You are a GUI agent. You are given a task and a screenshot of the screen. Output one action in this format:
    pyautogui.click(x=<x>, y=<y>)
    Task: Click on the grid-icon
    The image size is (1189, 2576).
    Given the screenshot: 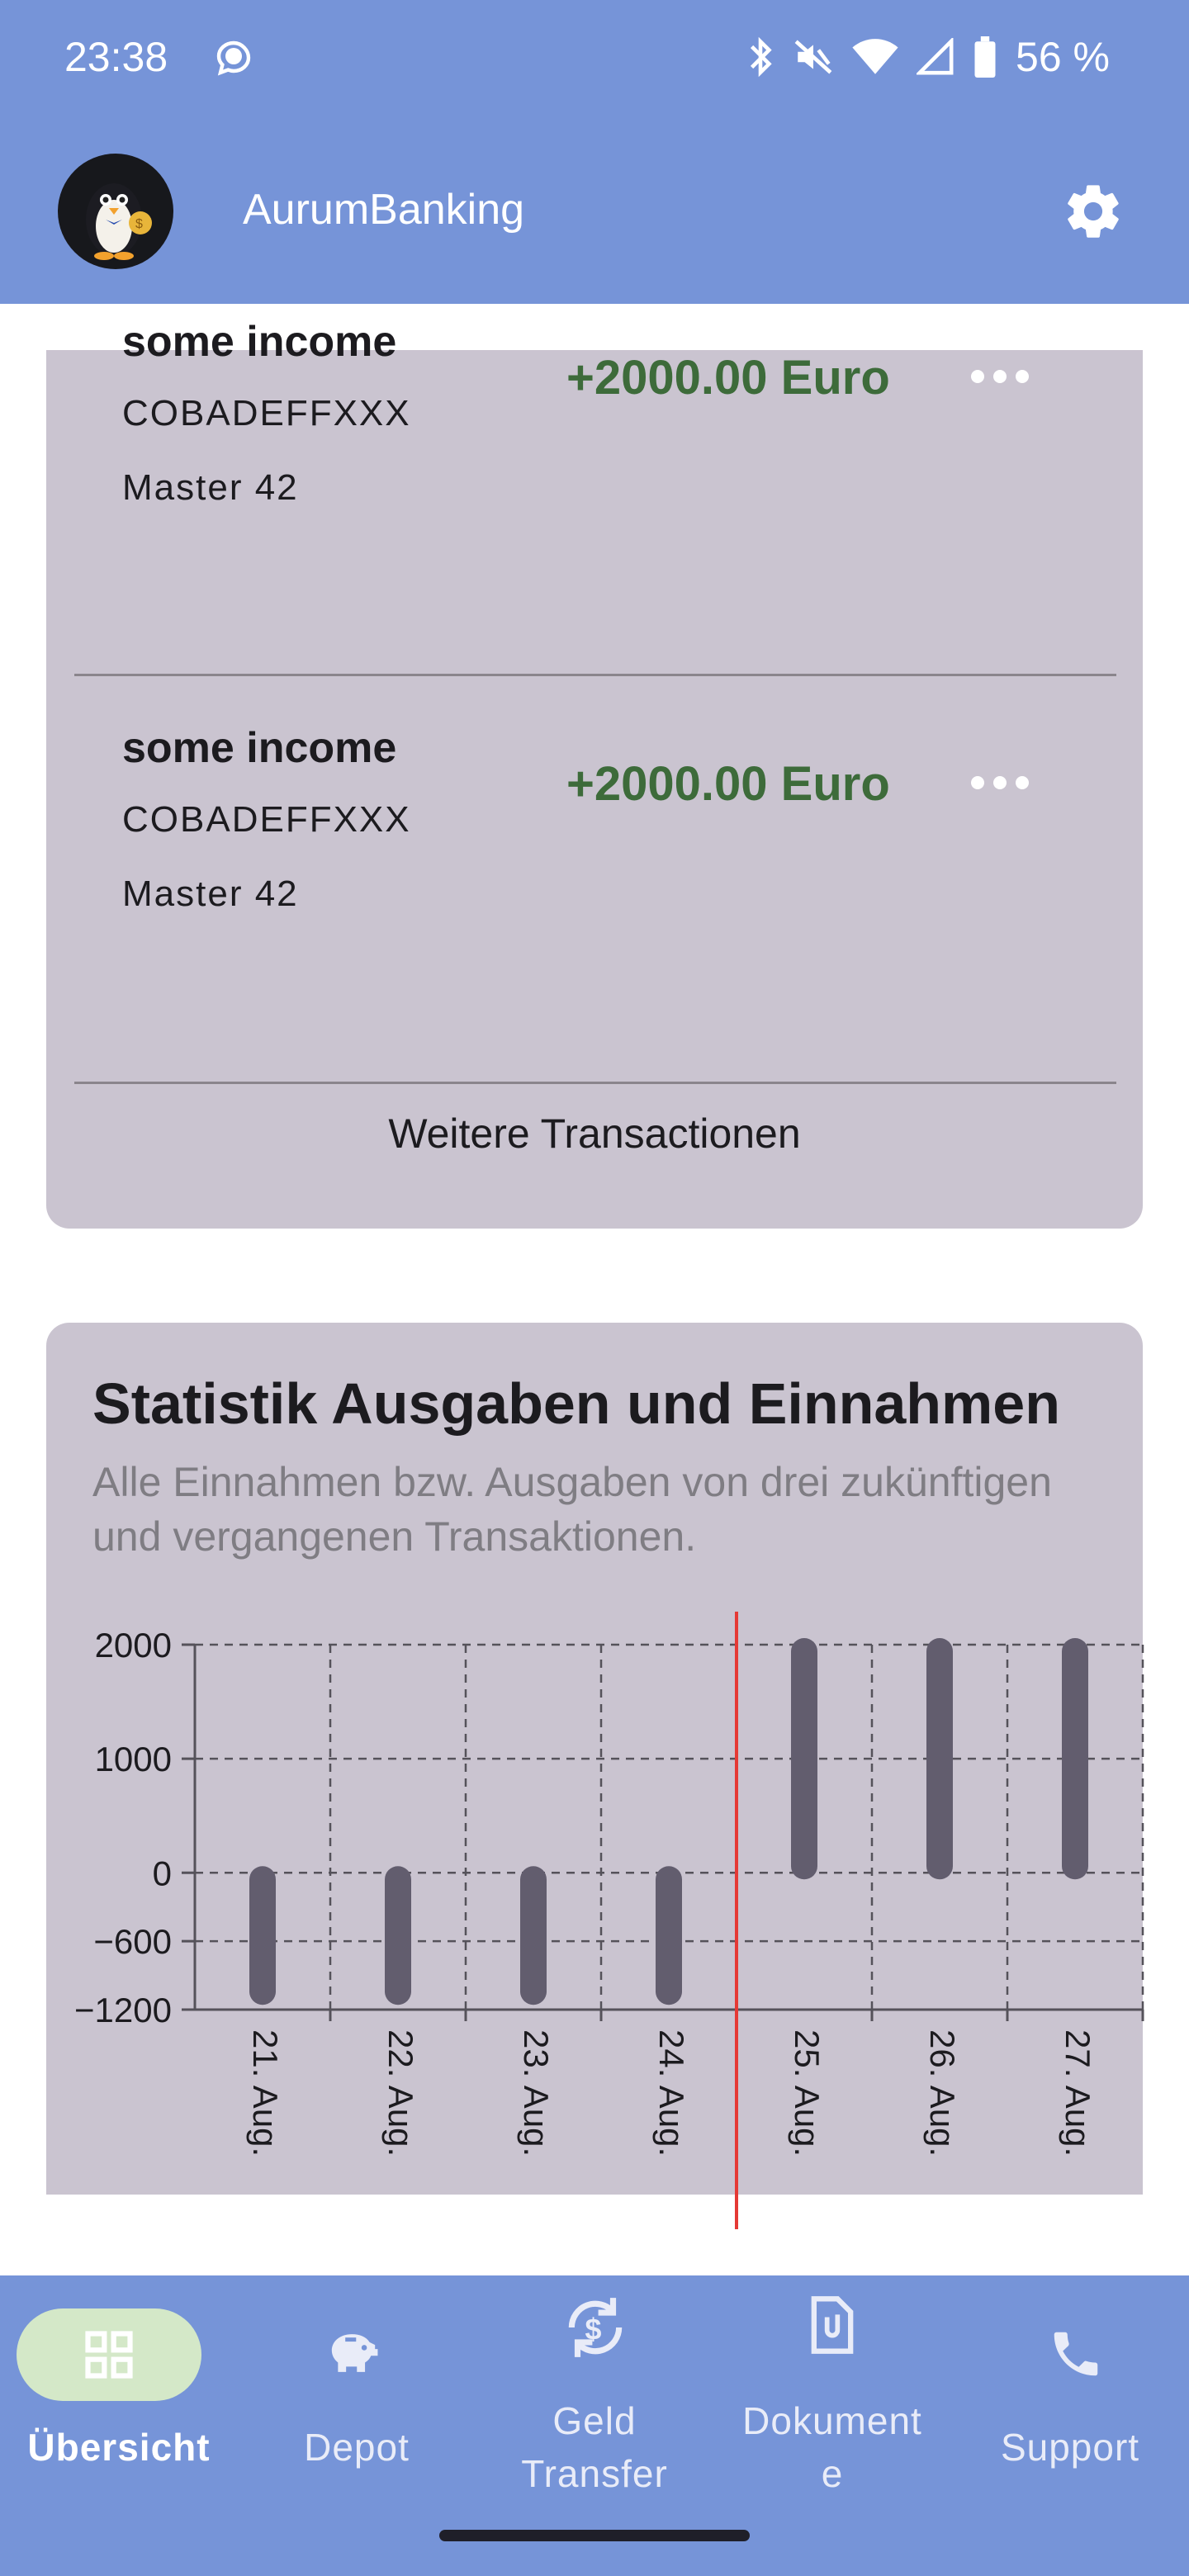 What is the action you would take?
    pyautogui.click(x=109, y=2355)
    